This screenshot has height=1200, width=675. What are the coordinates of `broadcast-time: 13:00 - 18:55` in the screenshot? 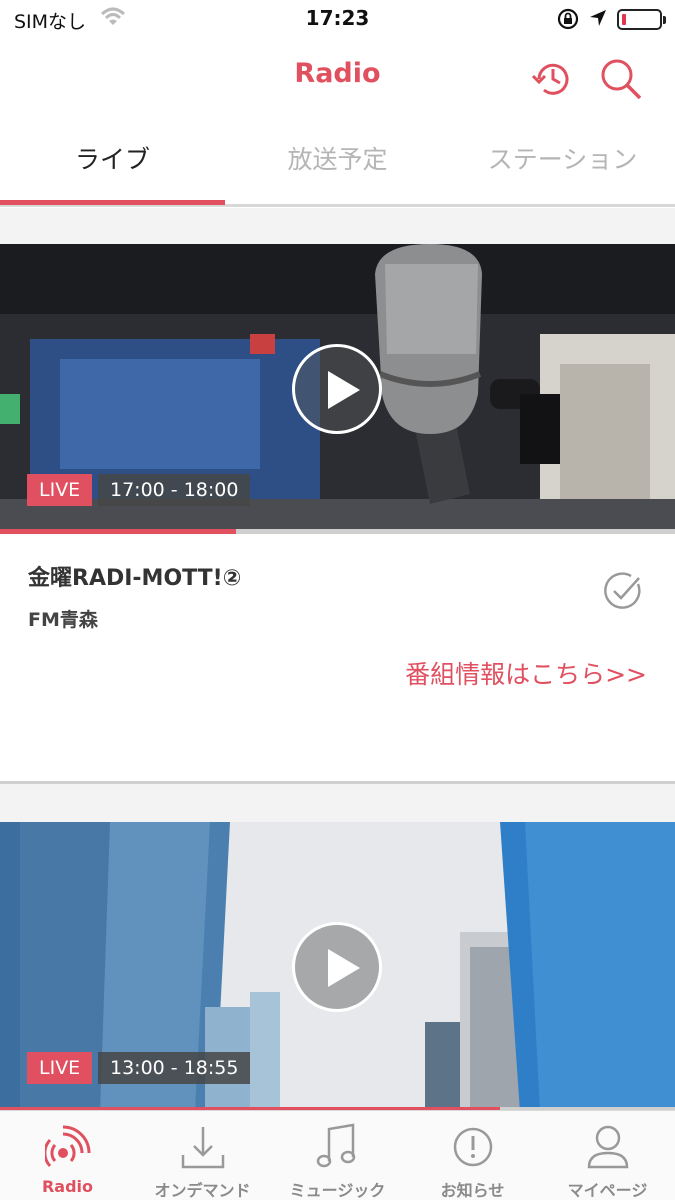 It's located at (174, 1068).